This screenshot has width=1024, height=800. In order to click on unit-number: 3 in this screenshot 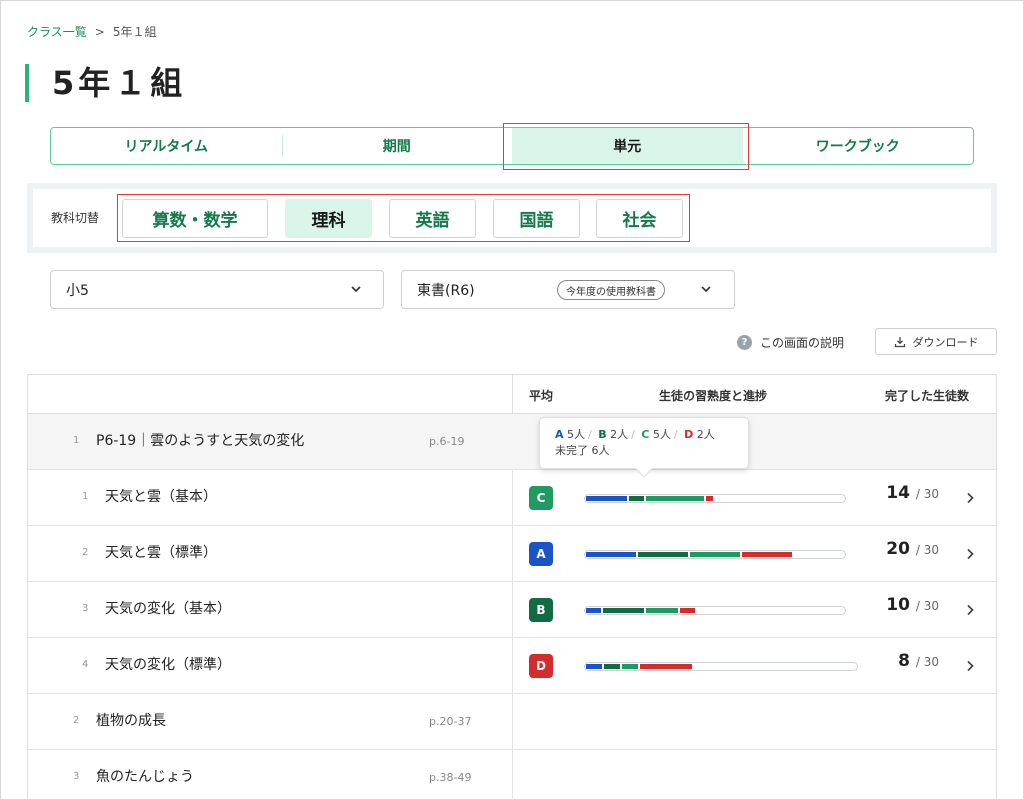, I will do `click(76, 776)`.